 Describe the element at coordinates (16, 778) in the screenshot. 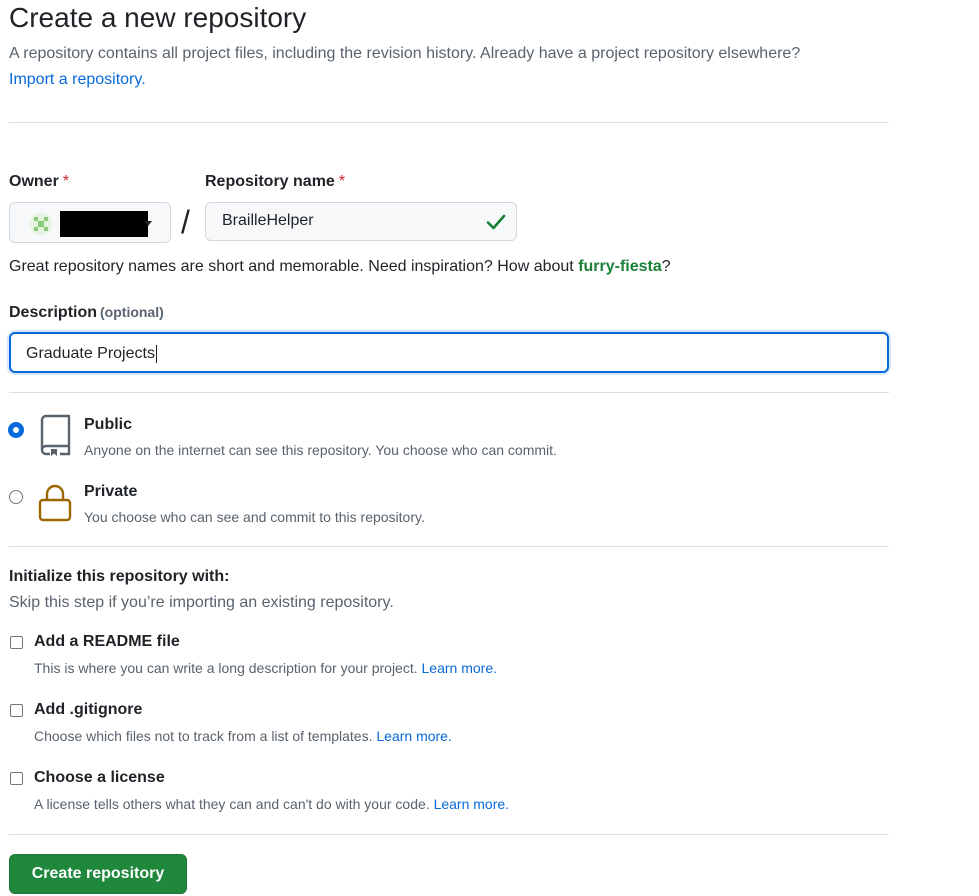

I see `license-checkbox` at that location.